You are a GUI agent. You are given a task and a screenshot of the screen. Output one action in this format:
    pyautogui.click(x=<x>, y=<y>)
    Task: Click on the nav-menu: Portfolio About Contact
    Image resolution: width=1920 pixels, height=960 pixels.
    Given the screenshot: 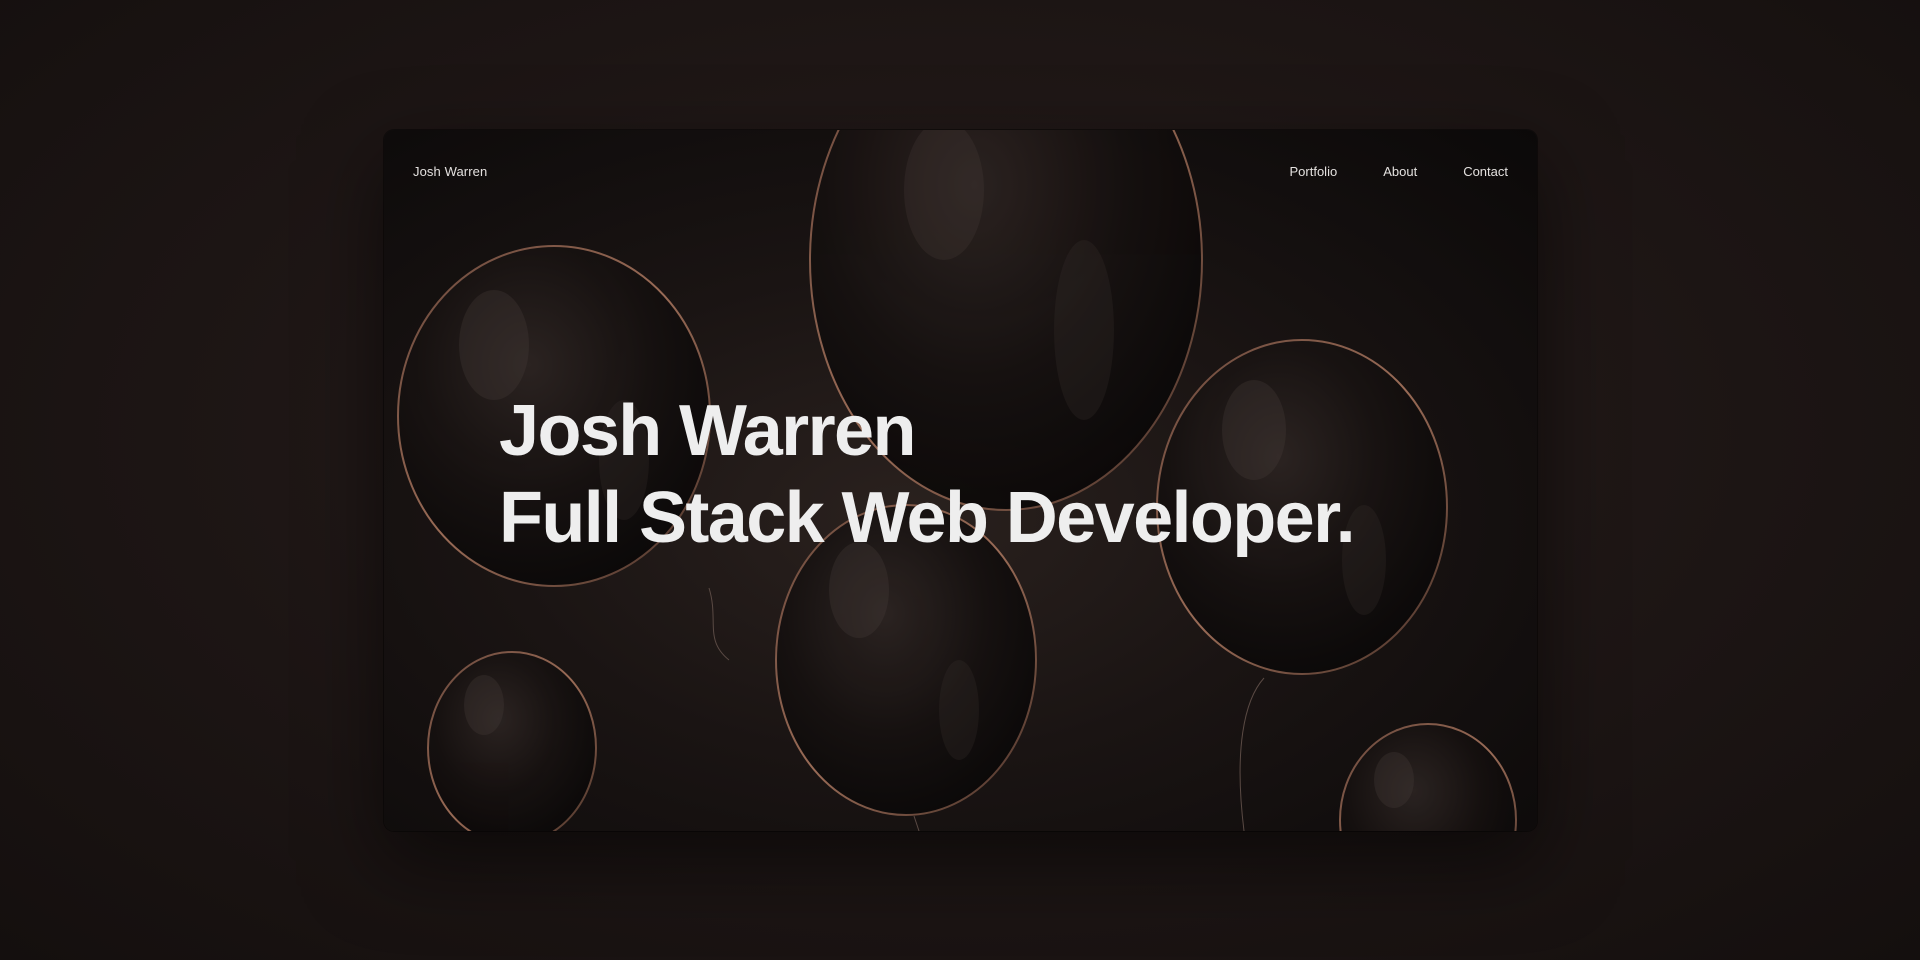 What is the action you would take?
    pyautogui.click(x=1399, y=171)
    